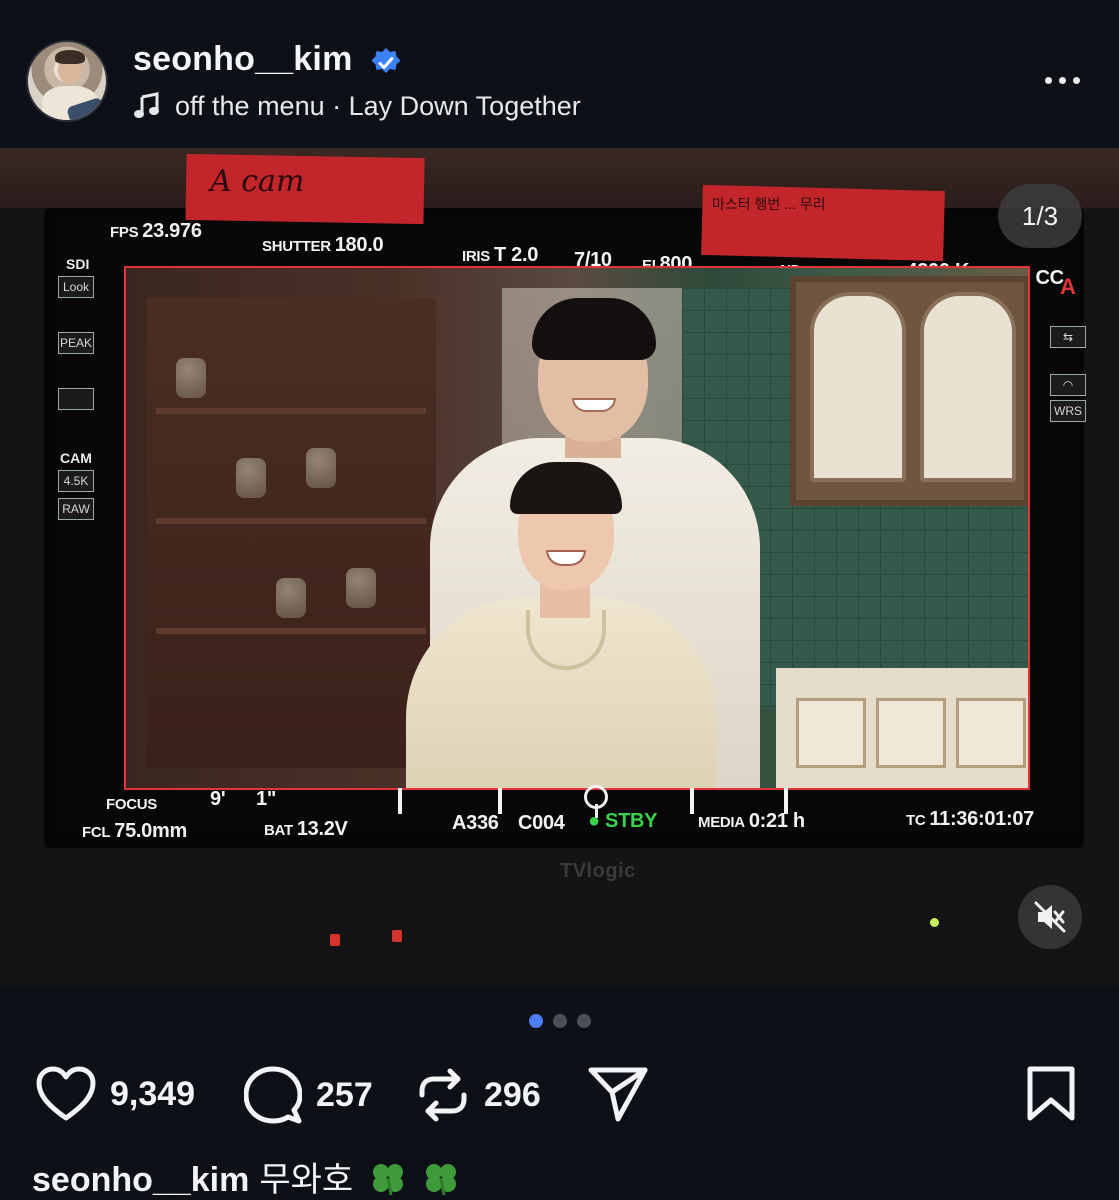  I want to click on repost-button: 296, so click(478, 1095).